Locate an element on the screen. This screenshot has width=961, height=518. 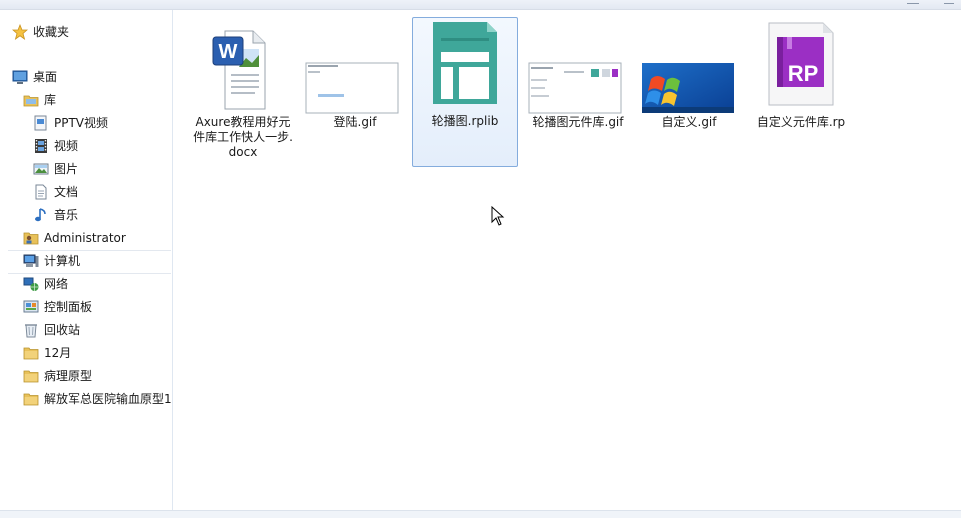
nav-label: 网络 is located at coordinates (56, 284).